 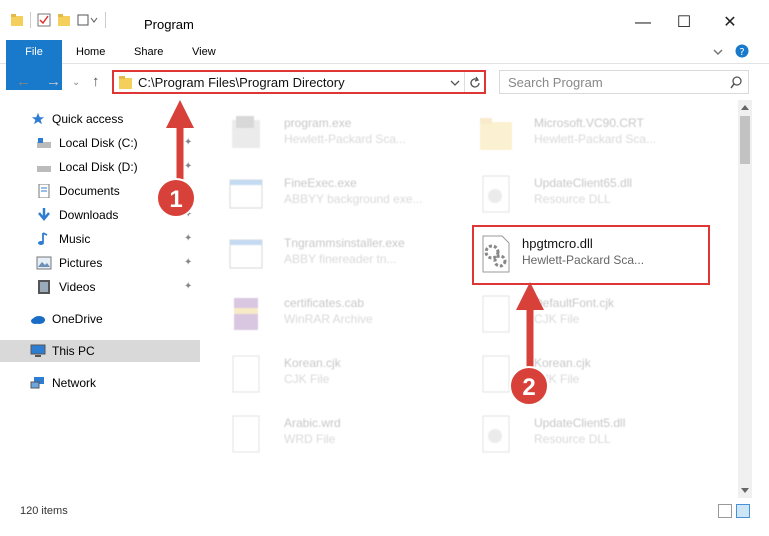 I want to click on step-badge-1: 1, so click(x=176, y=198).